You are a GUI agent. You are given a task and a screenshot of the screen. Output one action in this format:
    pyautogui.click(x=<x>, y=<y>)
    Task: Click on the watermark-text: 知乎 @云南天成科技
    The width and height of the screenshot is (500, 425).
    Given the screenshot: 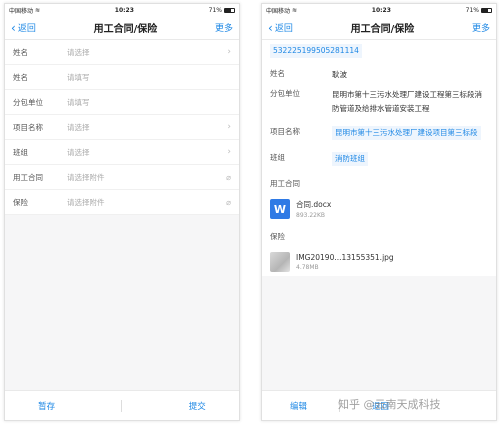 What is the action you would take?
    pyautogui.click(x=389, y=404)
    